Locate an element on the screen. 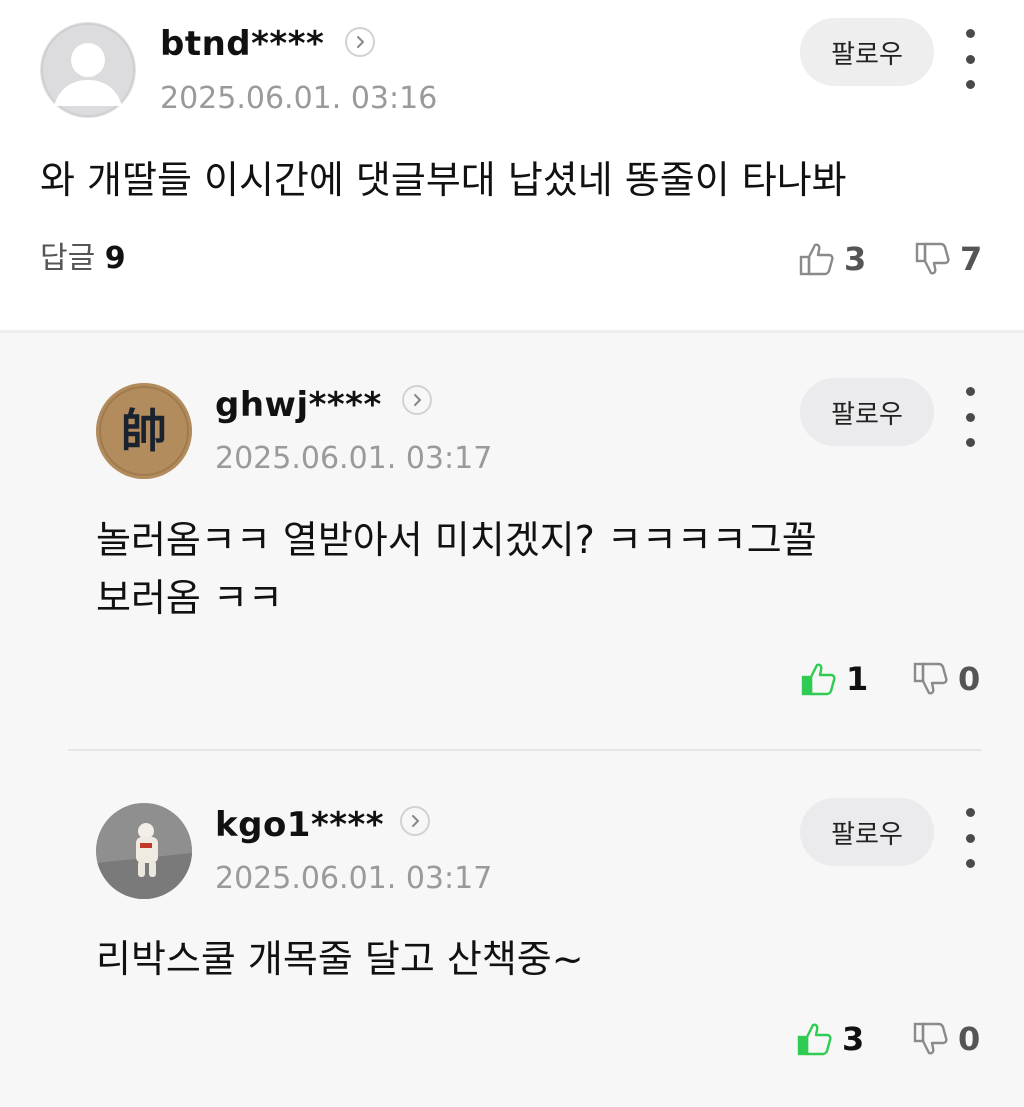 The image size is (1024, 1107). comment-text-line: 보러옴 ㅋㅋ is located at coordinates (189, 598).